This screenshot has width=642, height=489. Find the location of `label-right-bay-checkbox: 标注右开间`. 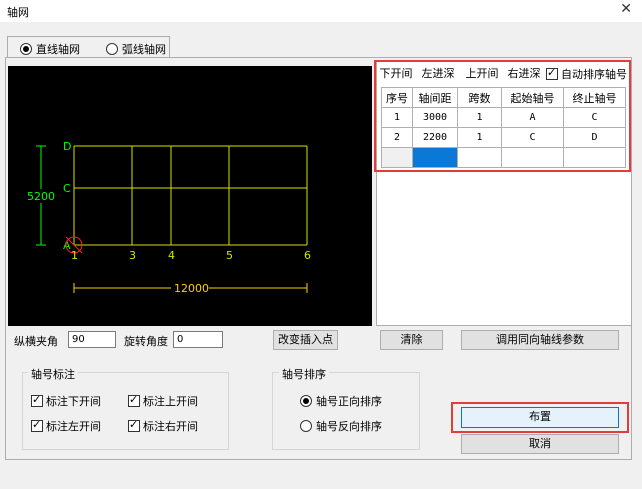

label-right-bay-checkbox: 标注右开间 is located at coordinates (163, 426).